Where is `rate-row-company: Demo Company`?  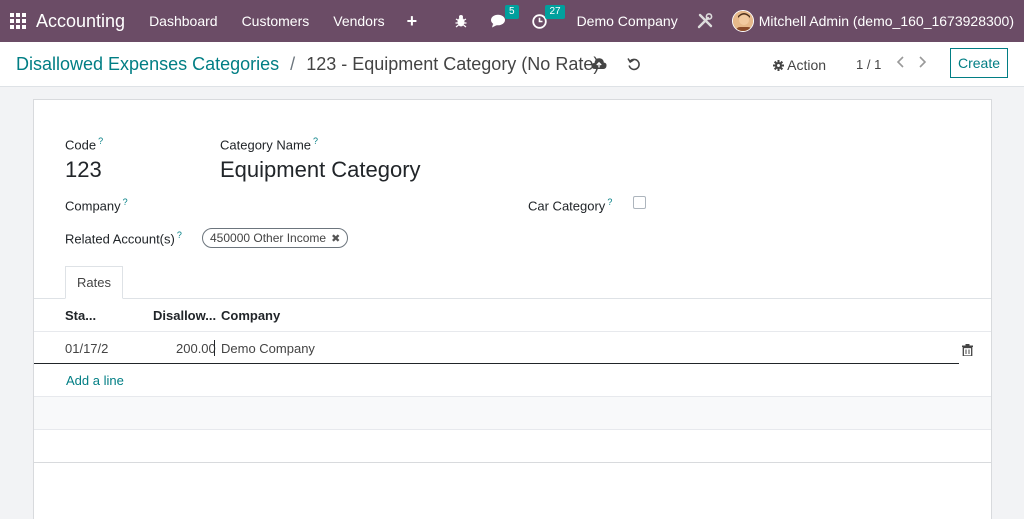 rate-row-company: Demo Company is located at coordinates (268, 348).